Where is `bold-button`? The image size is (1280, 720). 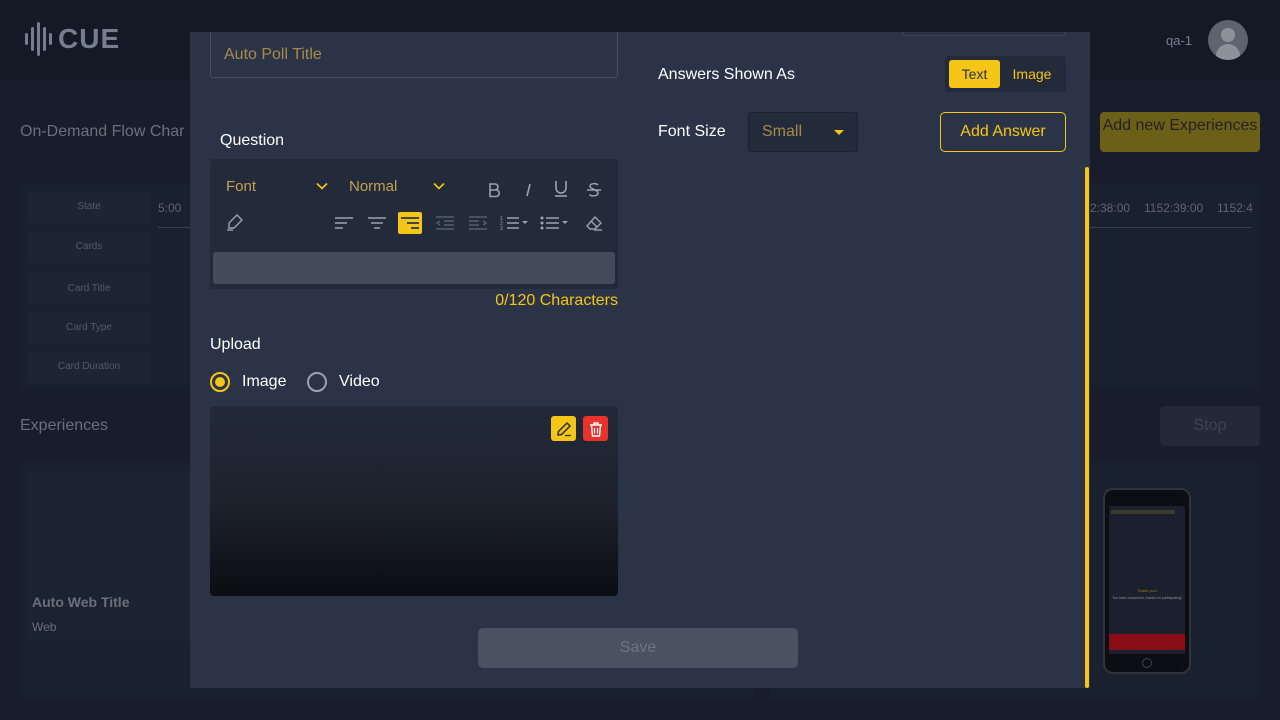 bold-button is located at coordinates (494, 190).